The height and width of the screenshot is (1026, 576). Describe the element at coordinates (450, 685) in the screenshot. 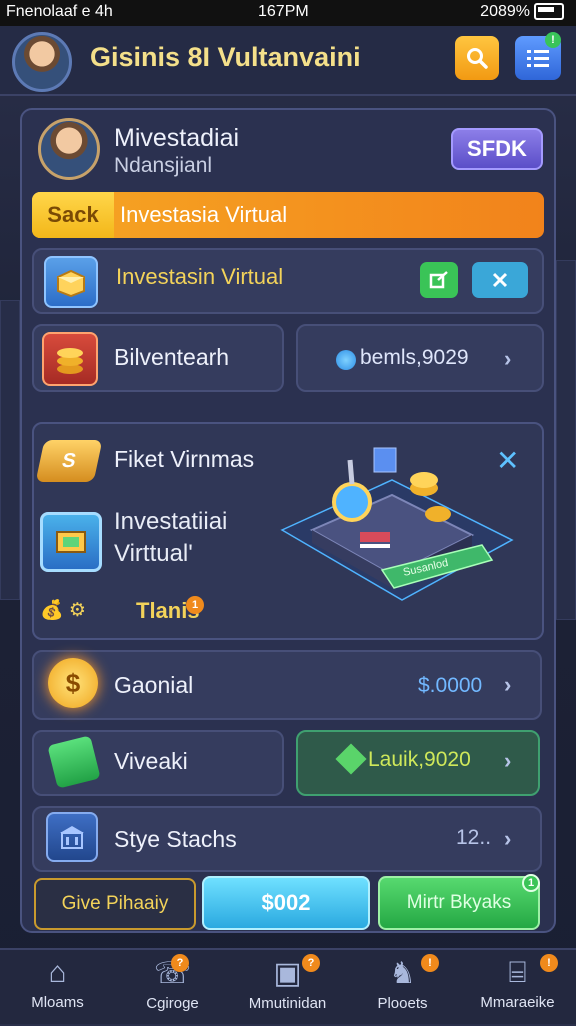

I see `gaonial-value: $.0000` at that location.